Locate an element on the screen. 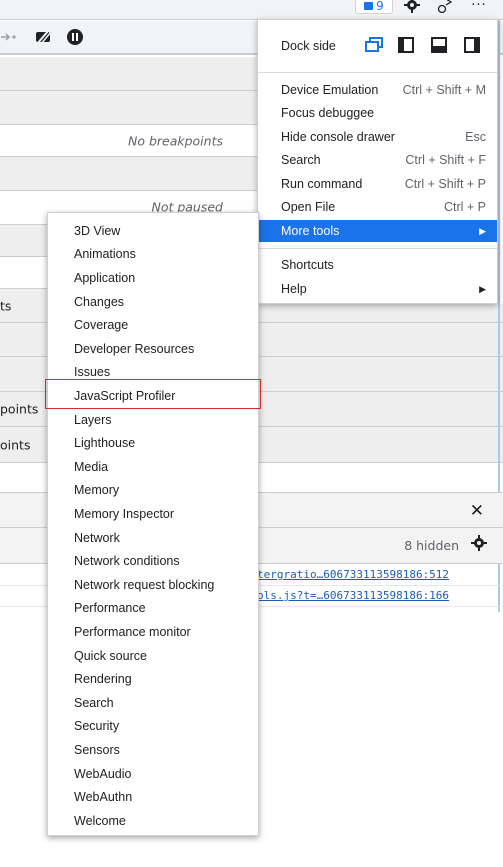 This screenshot has height=867, width=503. submenu-item-label: Security is located at coordinates (97, 726).